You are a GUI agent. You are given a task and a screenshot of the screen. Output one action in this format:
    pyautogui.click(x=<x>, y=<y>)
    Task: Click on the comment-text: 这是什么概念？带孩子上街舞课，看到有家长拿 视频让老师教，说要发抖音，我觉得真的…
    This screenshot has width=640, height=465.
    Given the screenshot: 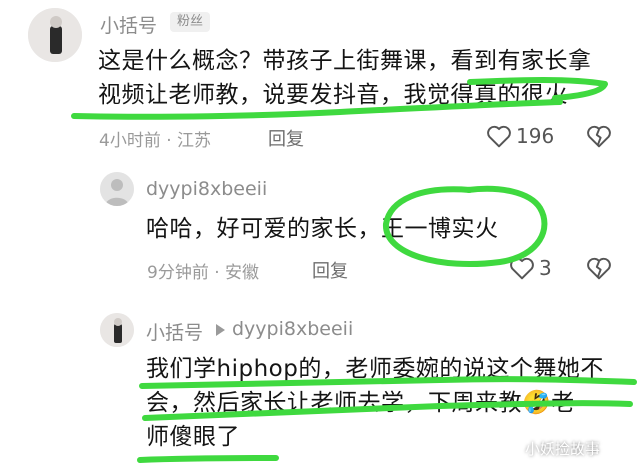 What is the action you would take?
    pyautogui.click(x=363, y=78)
    